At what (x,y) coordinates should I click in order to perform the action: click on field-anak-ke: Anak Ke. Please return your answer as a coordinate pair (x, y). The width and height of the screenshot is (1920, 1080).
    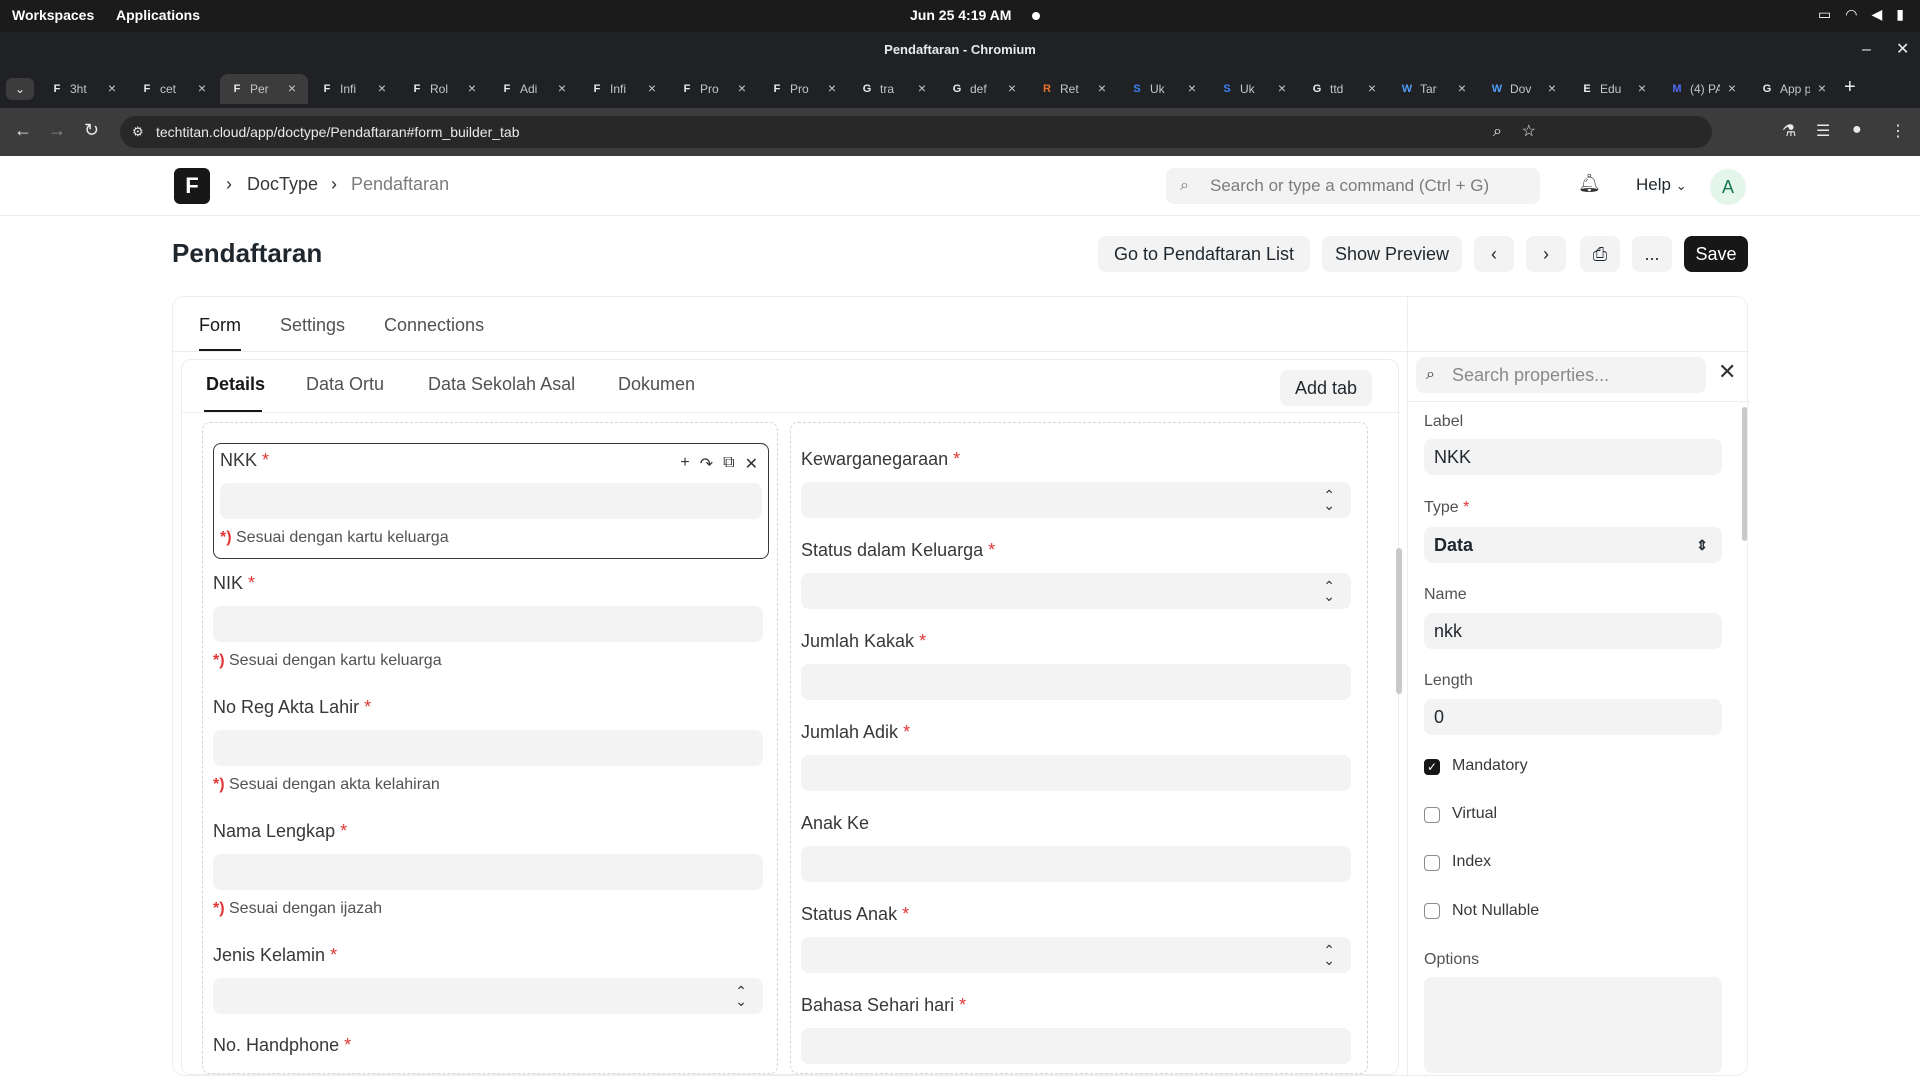
    Looking at the image, I should click on (1076, 847).